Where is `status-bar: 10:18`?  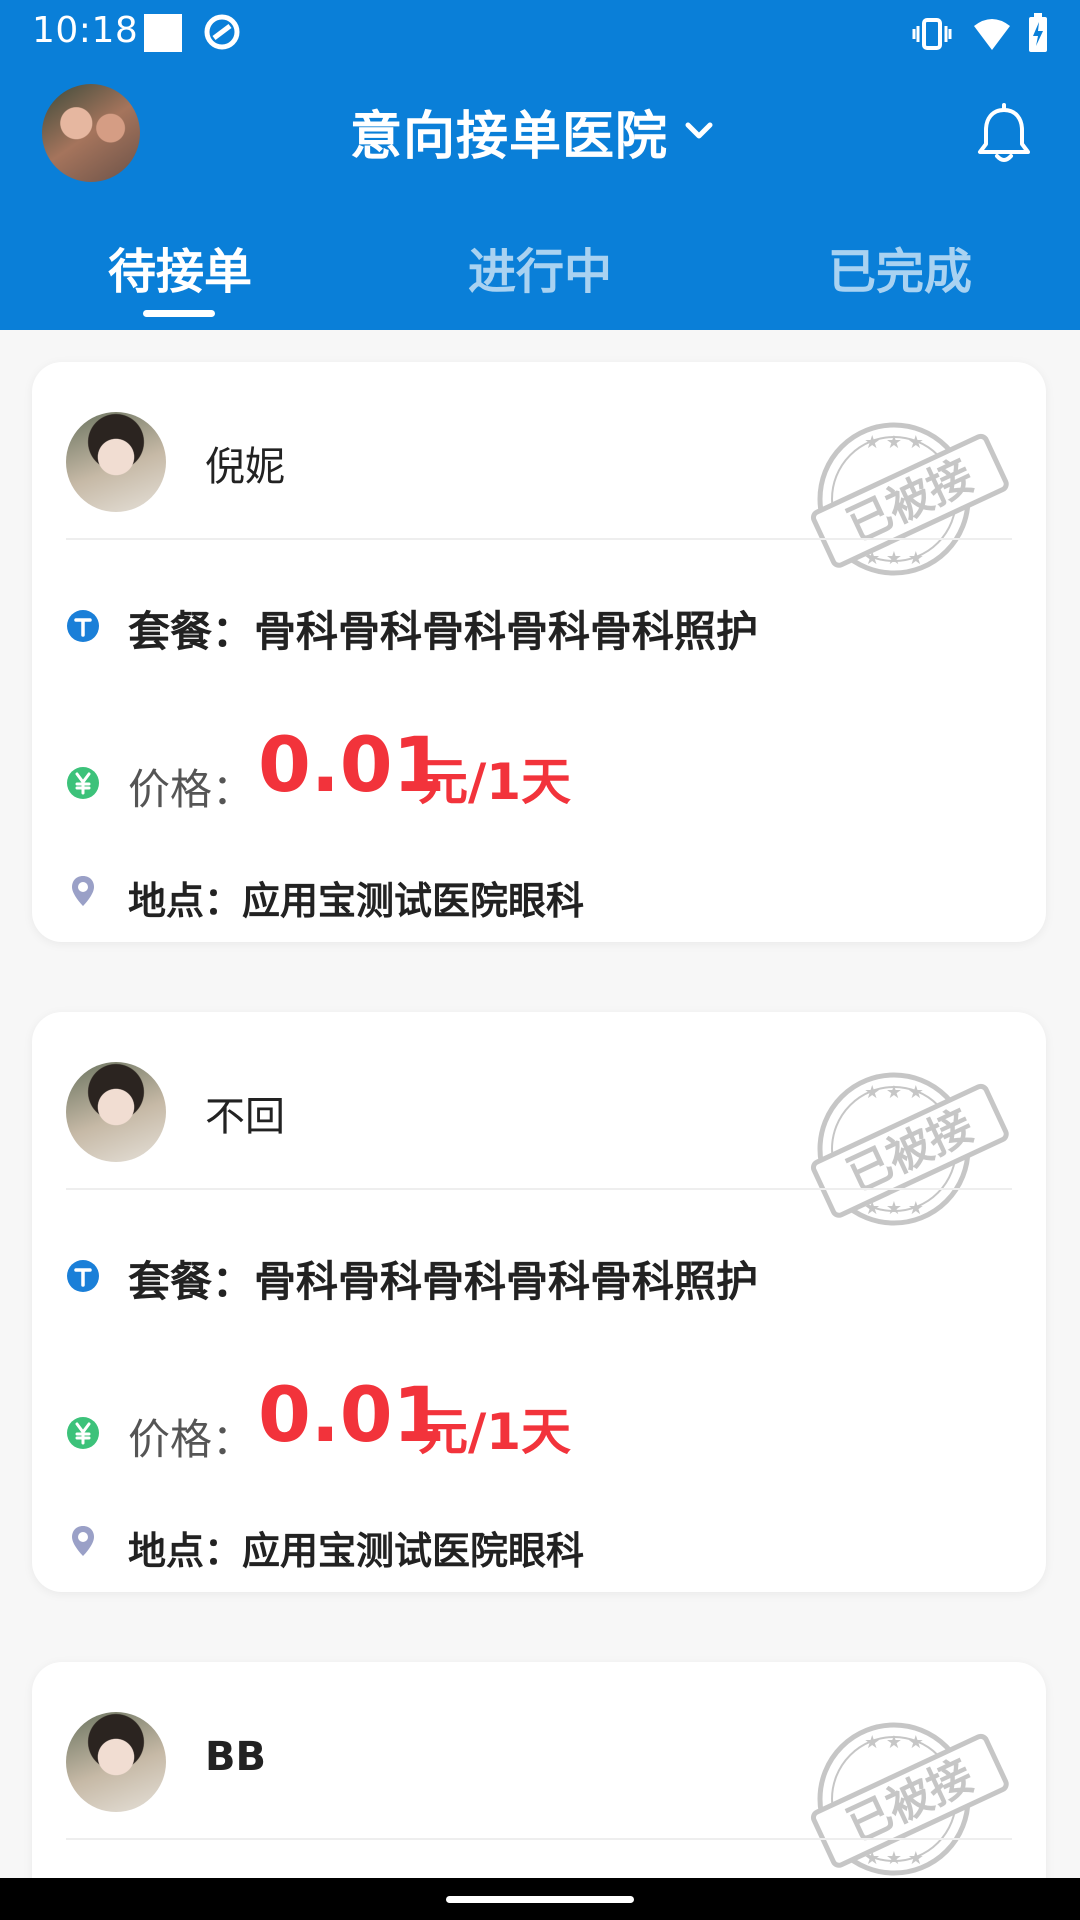 status-bar: 10:18 is located at coordinates (540, 31).